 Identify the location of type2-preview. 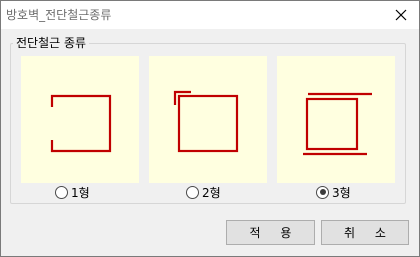
(208, 119).